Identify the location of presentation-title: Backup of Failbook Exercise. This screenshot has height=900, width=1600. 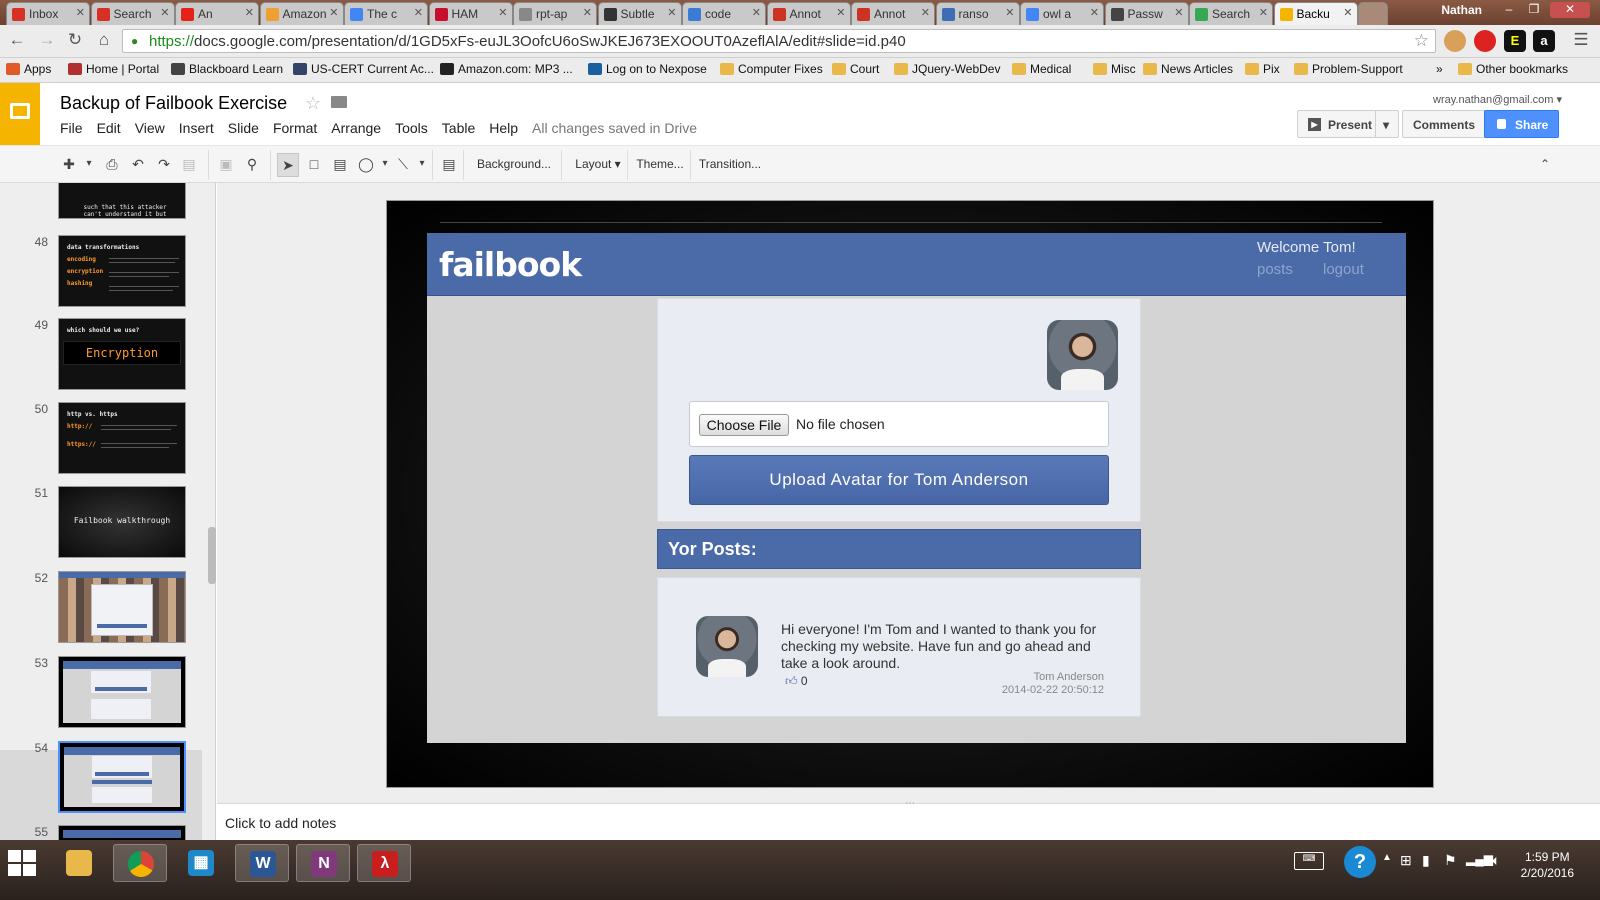
(173, 103).